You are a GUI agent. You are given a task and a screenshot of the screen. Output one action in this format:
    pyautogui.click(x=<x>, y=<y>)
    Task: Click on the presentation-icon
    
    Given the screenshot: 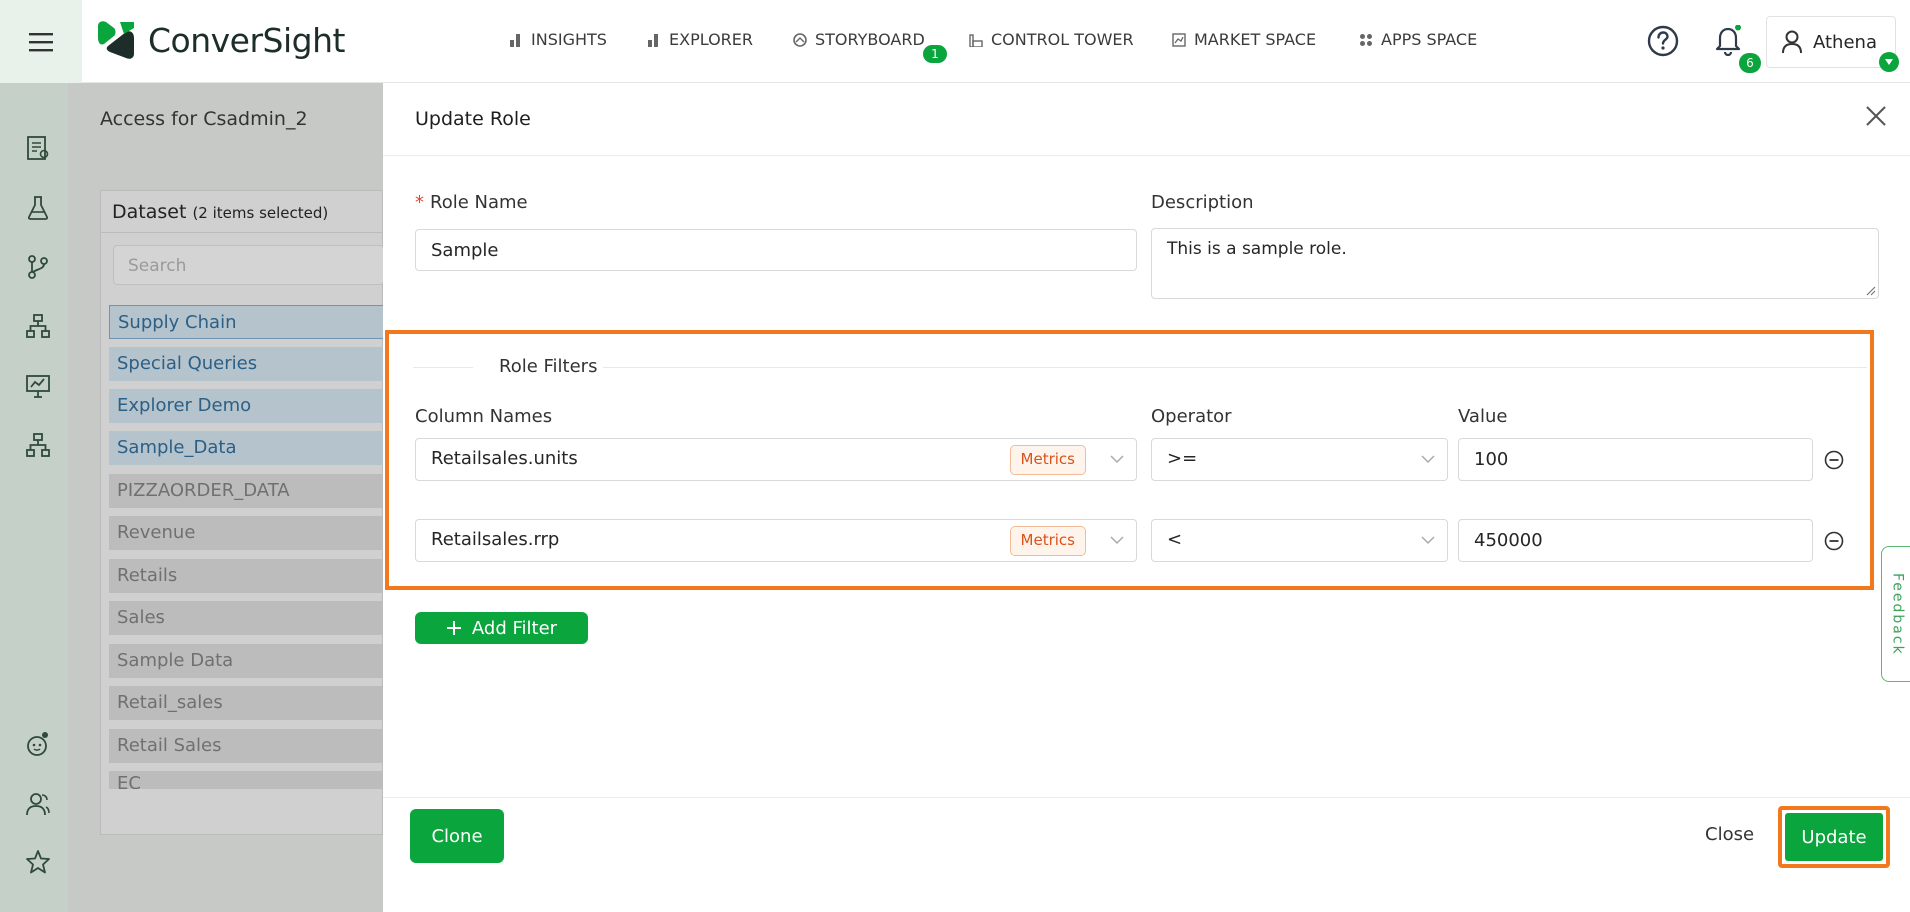 What is the action you would take?
    pyautogui.click(x=38, y=386)
    